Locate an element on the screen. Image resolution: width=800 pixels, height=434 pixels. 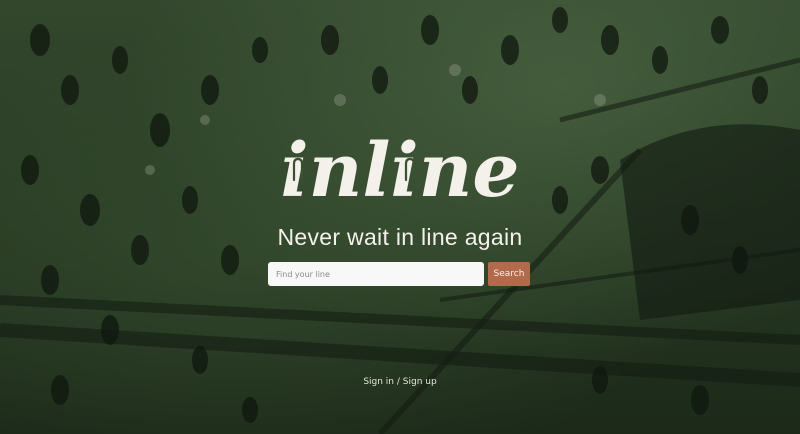
sign-in-sign-up-link: Sign in / Sign up is located at coordinates (399, 382).